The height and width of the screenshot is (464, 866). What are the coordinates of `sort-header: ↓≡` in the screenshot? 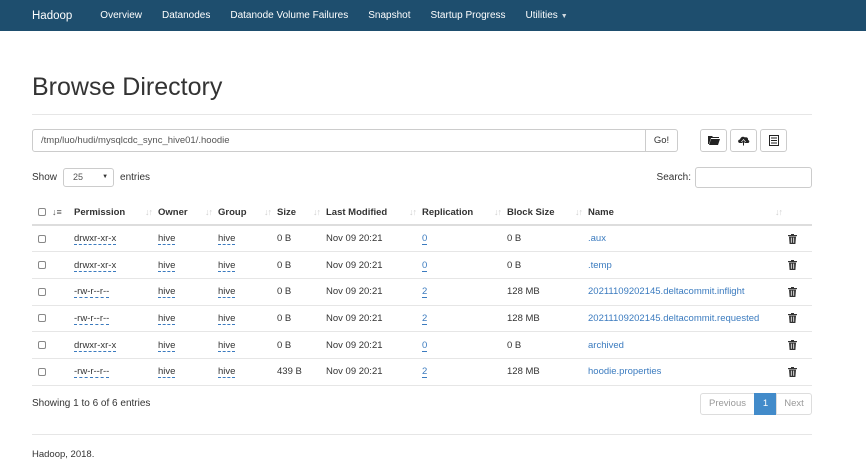 It's located at (63, 213).